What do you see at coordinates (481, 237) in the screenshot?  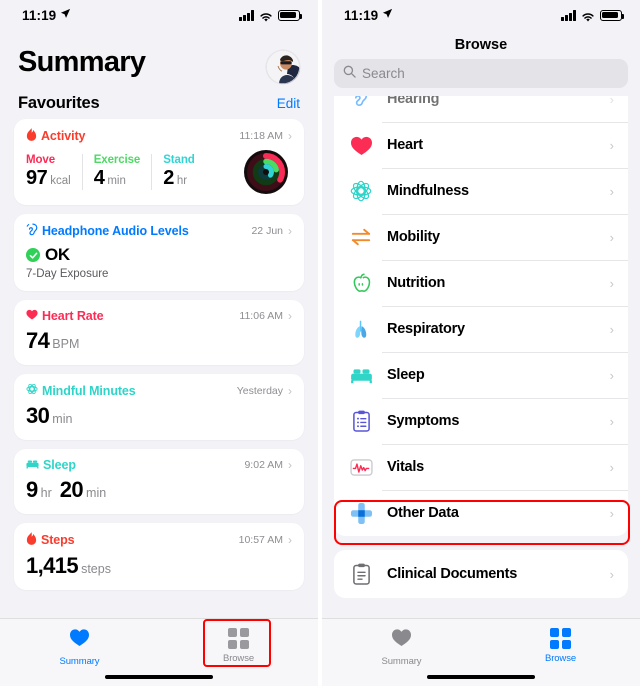 I see `list-item-mobility: Mobility ›` at bounding box center [481, 237].